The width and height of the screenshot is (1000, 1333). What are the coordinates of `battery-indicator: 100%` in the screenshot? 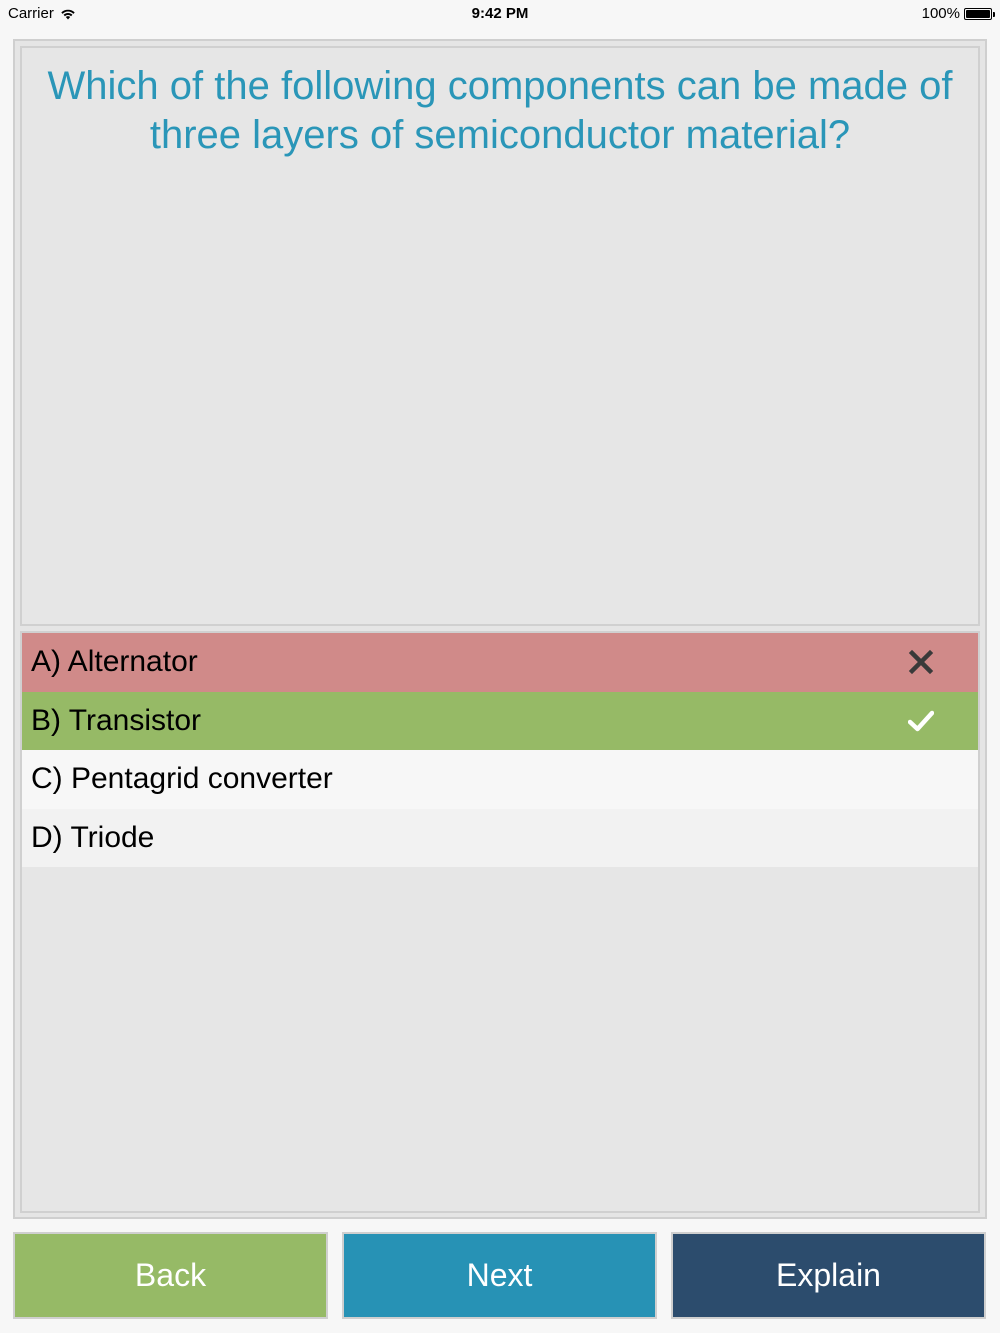 It's located at (958, 13).